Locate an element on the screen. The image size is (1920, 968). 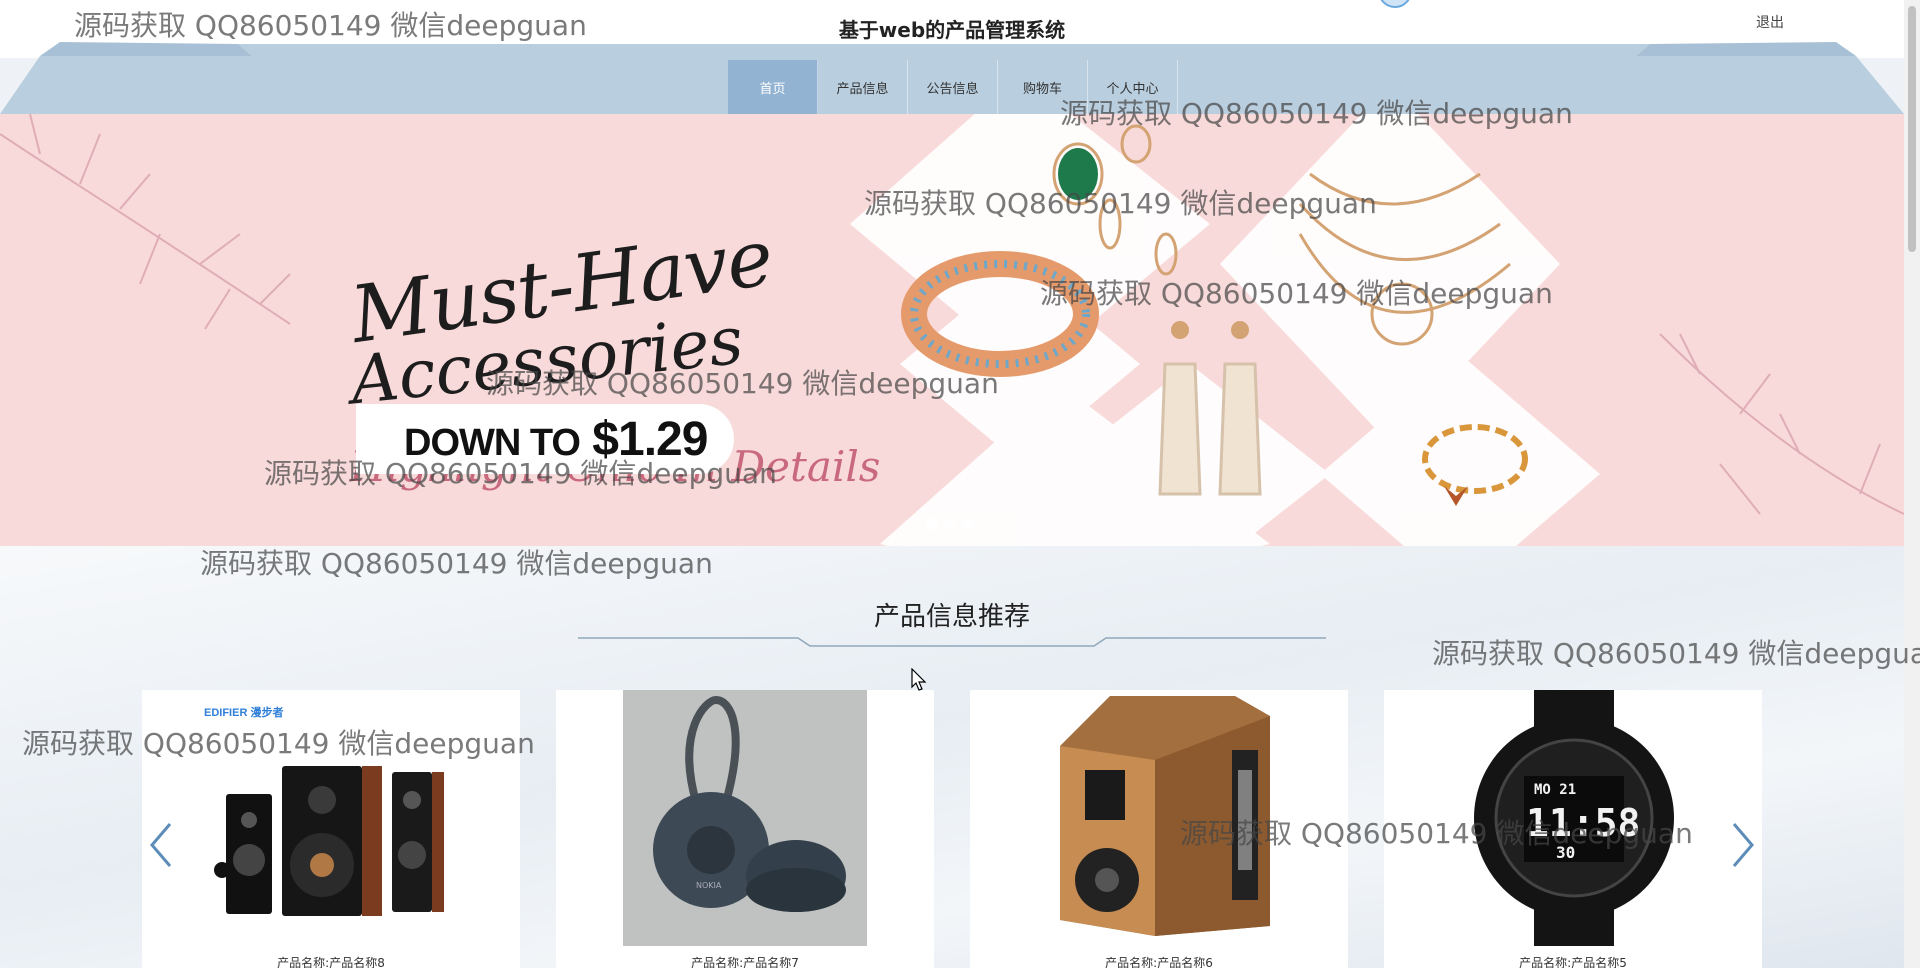
product-name: 产品名称:产品名称6 is located at coordinates (1159, 962).